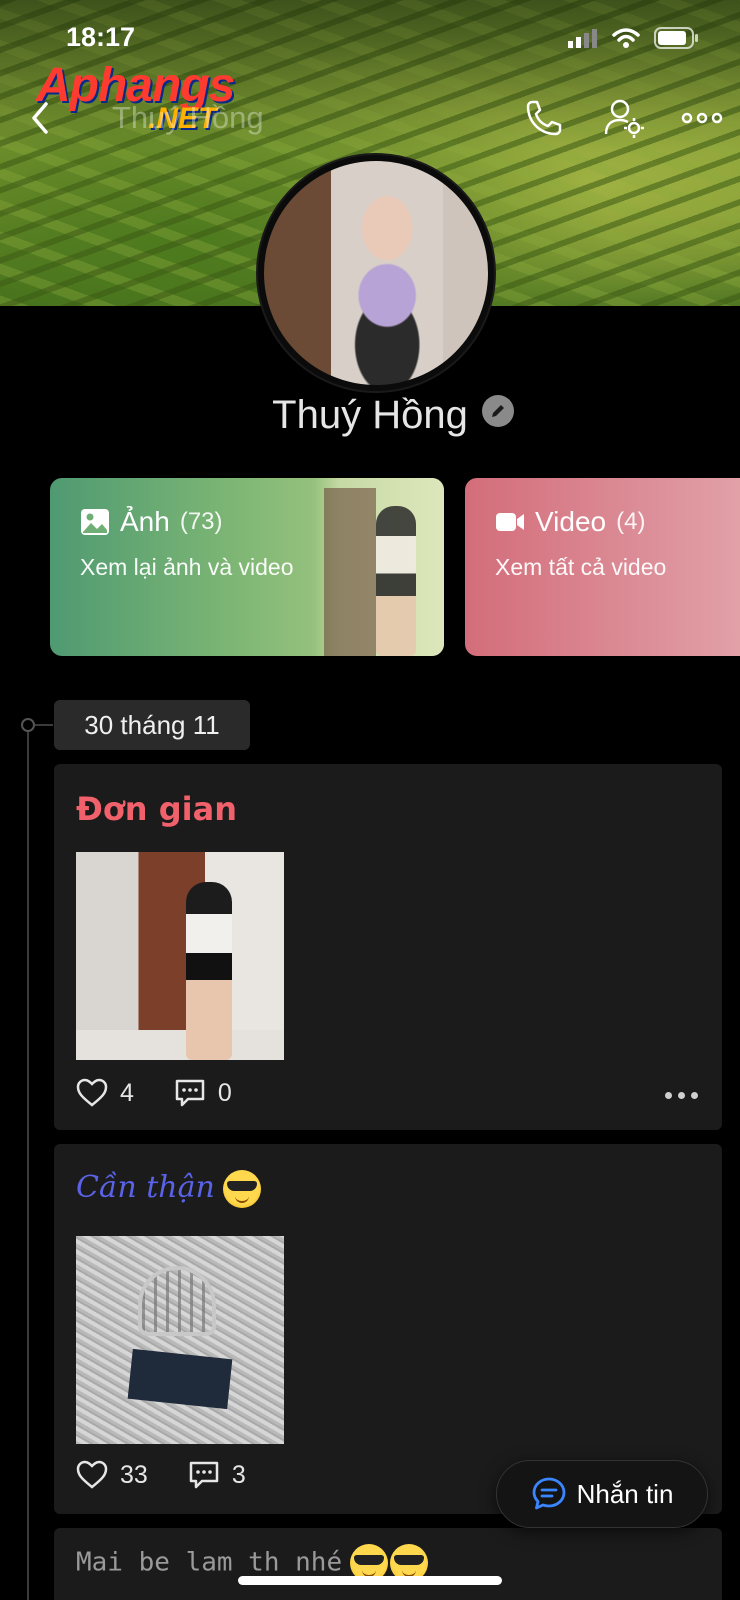 This screenshot has height=1600, width=740. I want to click on videos-card-label: Video, so click(571, 521).